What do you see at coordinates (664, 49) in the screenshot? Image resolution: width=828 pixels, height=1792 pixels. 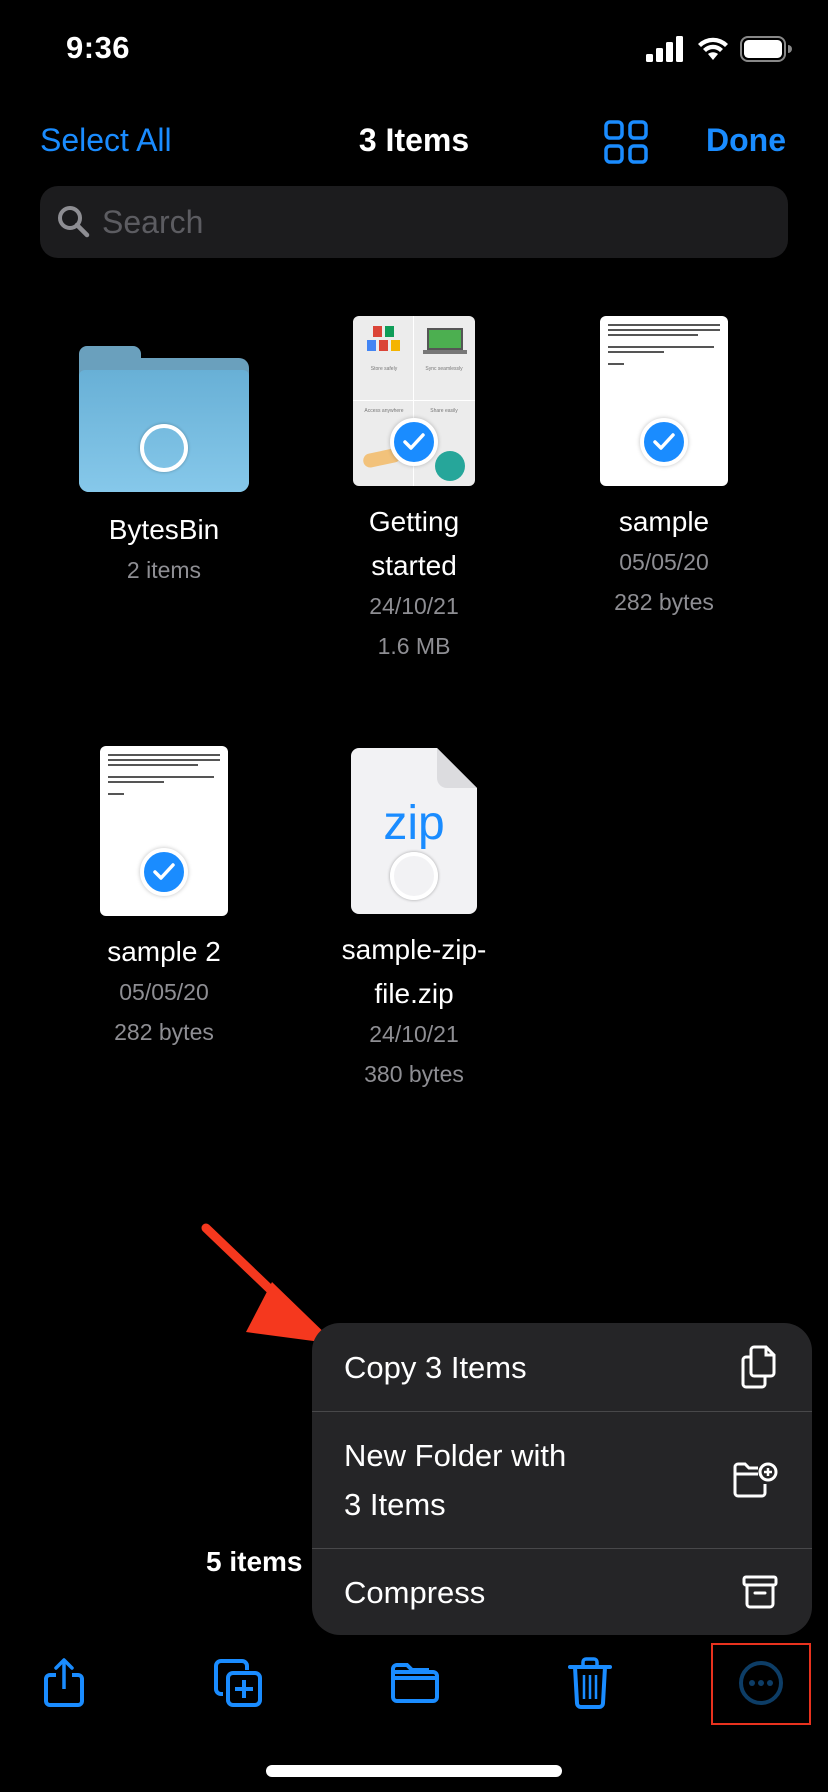 I see `cellular-signal-icon` at bounding box center [664, 49].